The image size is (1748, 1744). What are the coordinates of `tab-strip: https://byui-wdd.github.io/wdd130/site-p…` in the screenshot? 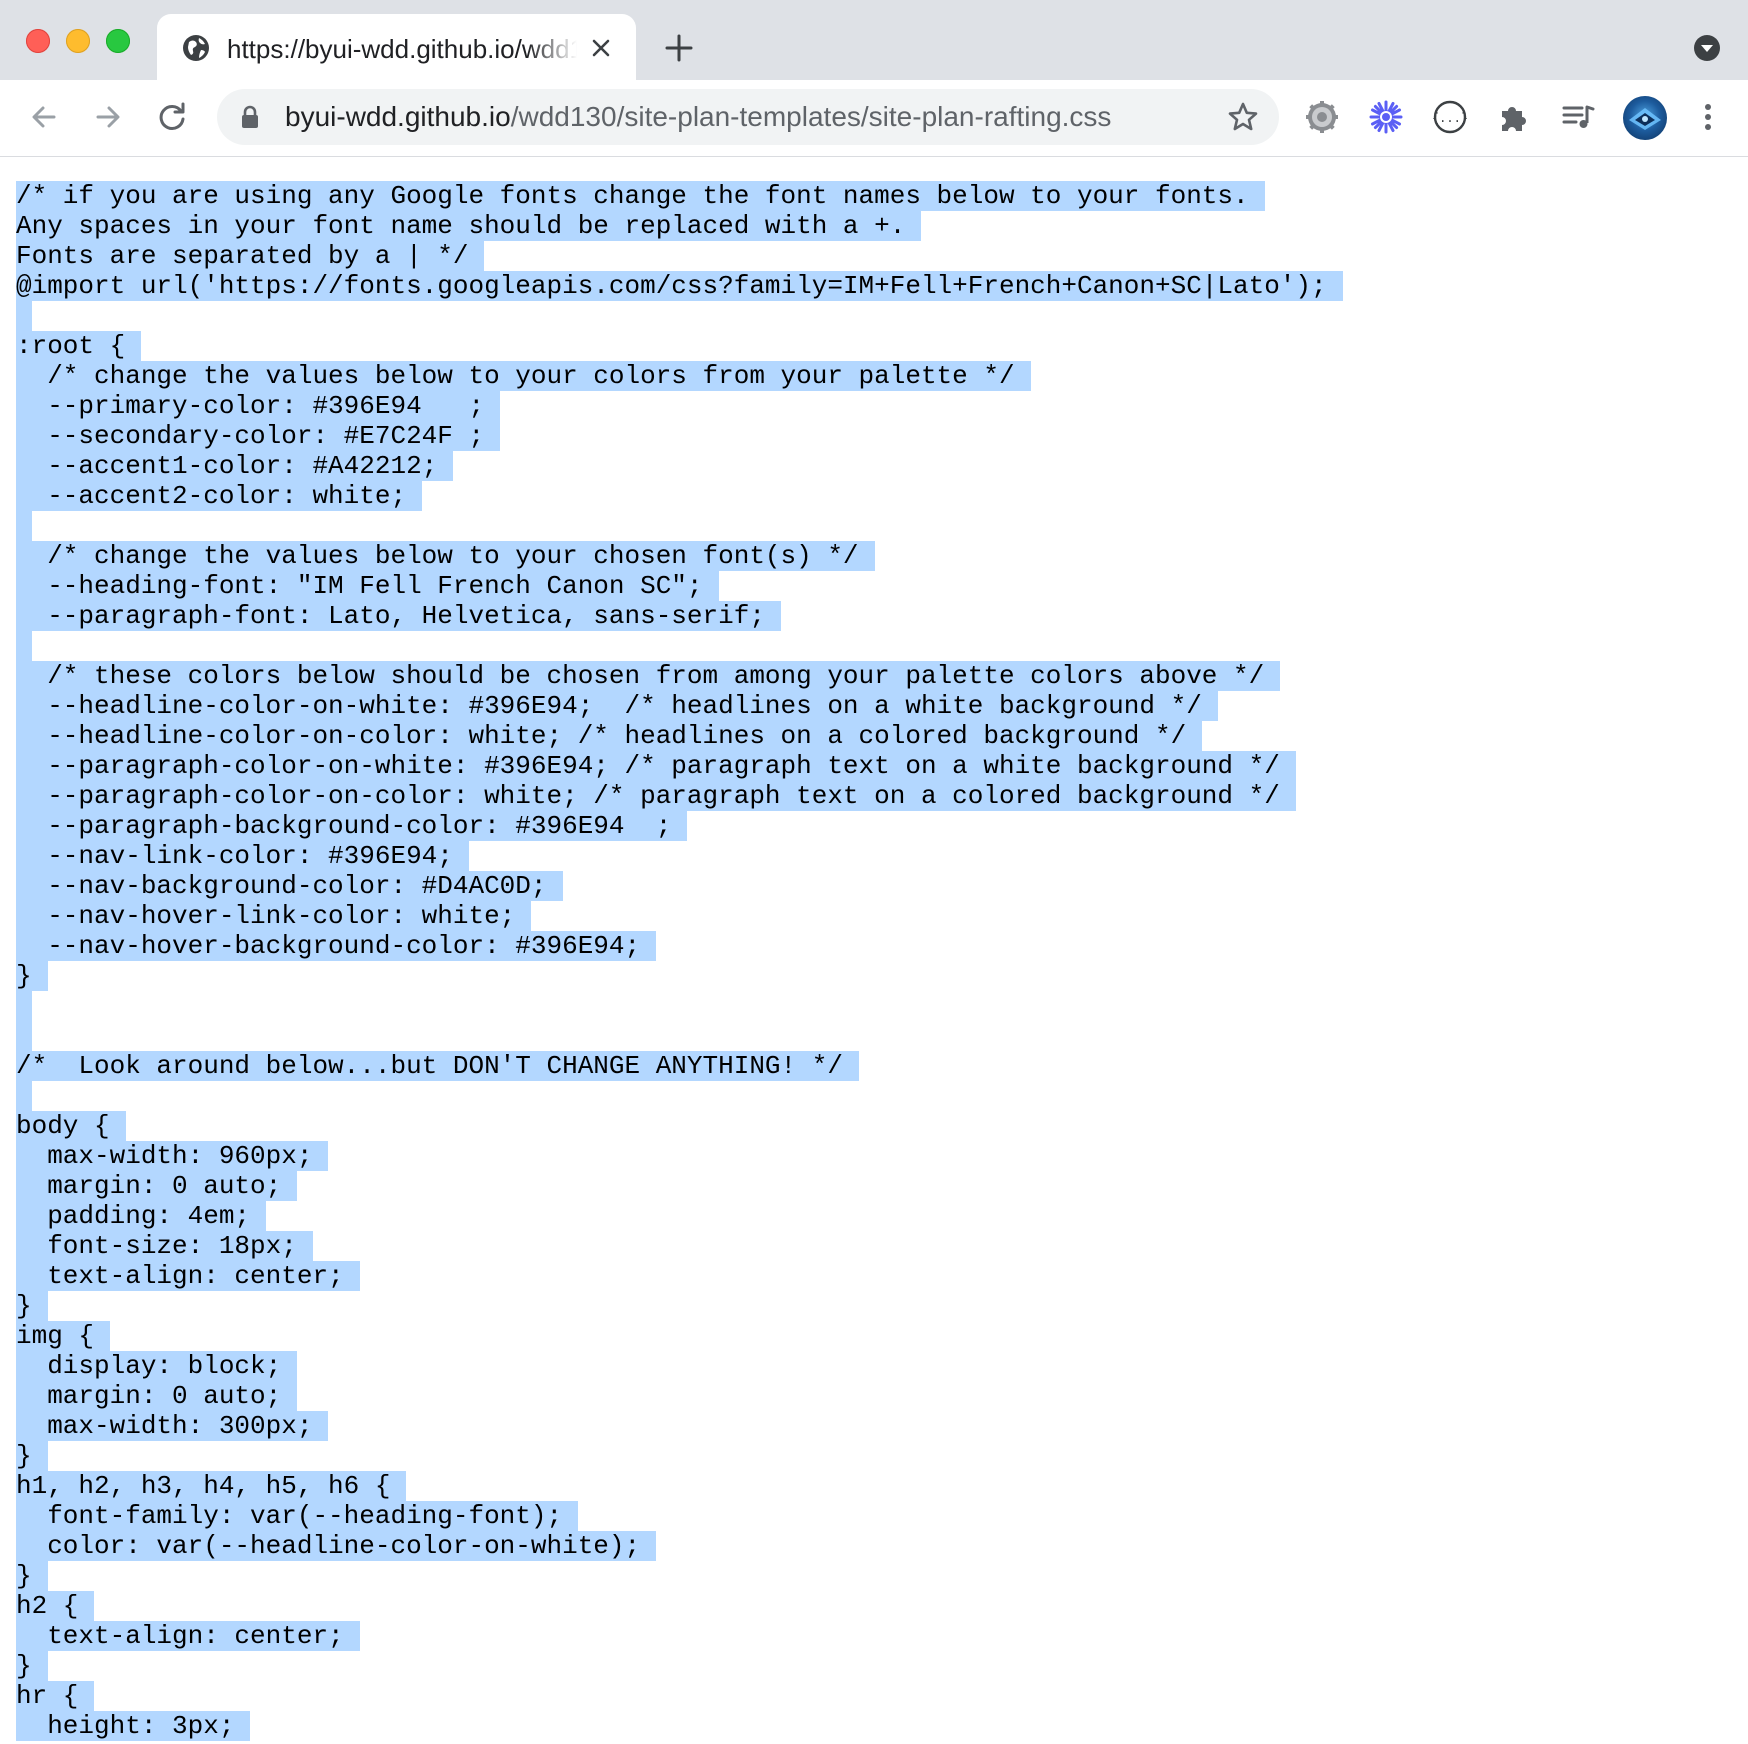 It's located at (874, 40).